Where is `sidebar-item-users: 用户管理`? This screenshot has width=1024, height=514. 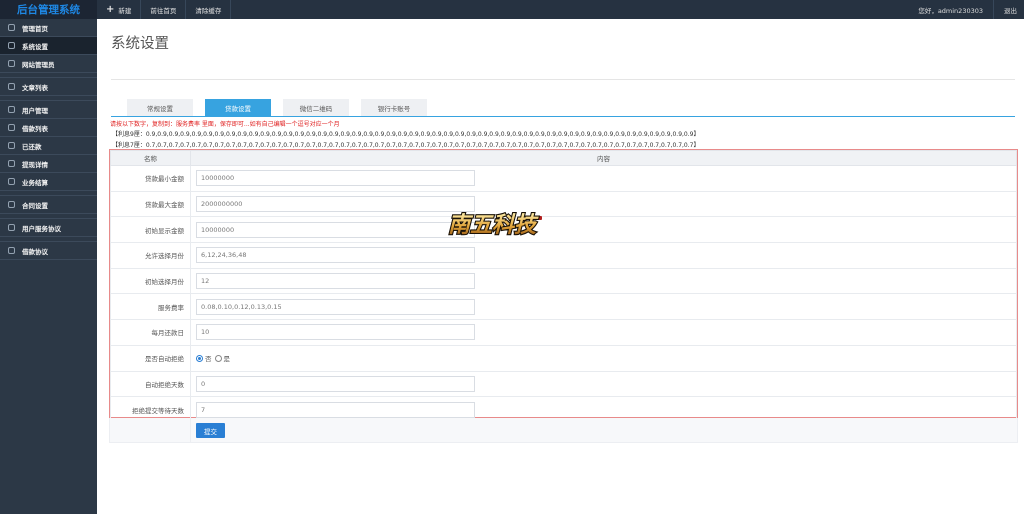
sidebar-item-users: 用户管理 is located at coordinates (48, 110).